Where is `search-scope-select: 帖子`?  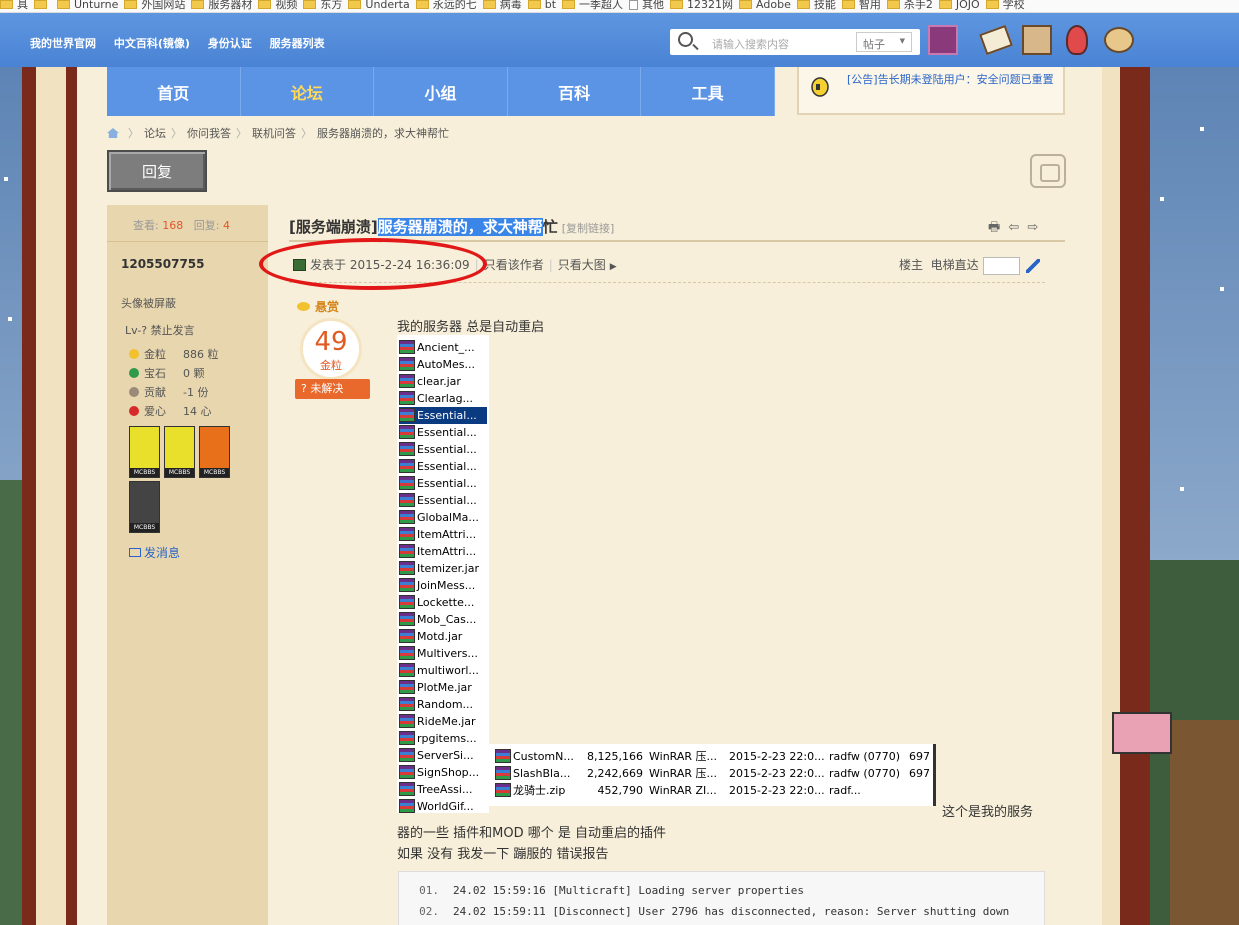 search-scope-select: 帖子 is located at coordinates (884, 42).